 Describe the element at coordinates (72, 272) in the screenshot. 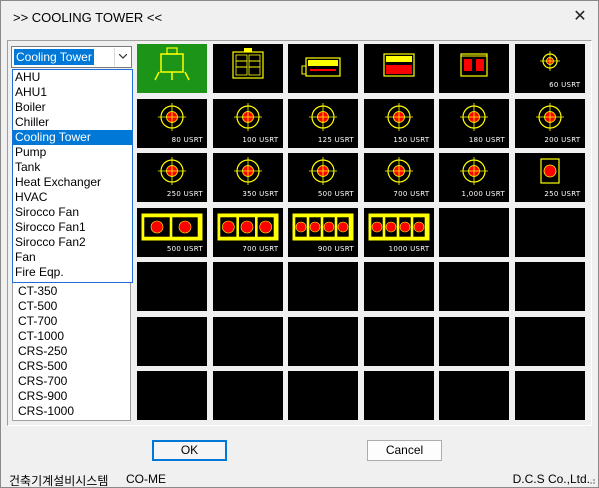

I see `dropdown-item: Fire Eqp.` at that location.